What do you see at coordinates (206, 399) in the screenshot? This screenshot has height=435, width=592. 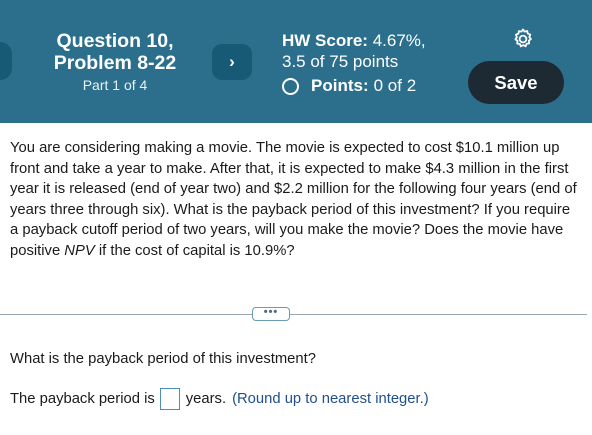 I see `answer-suffix: years.` at bounding box center [206, 399].